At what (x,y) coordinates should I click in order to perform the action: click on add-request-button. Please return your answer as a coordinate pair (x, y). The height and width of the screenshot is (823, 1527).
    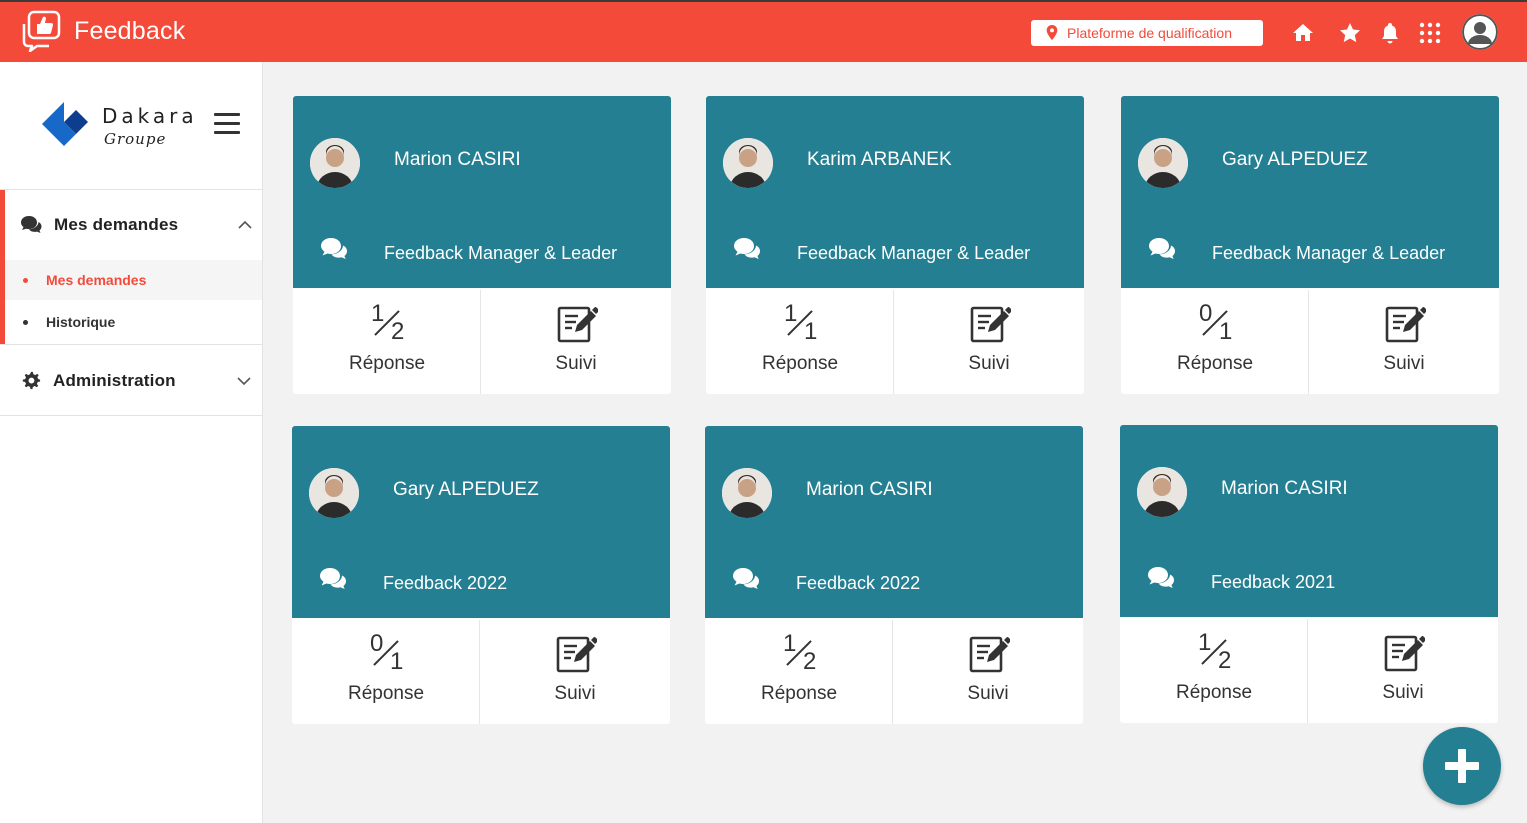
    Looking at the image, I should click on (1462, 766).